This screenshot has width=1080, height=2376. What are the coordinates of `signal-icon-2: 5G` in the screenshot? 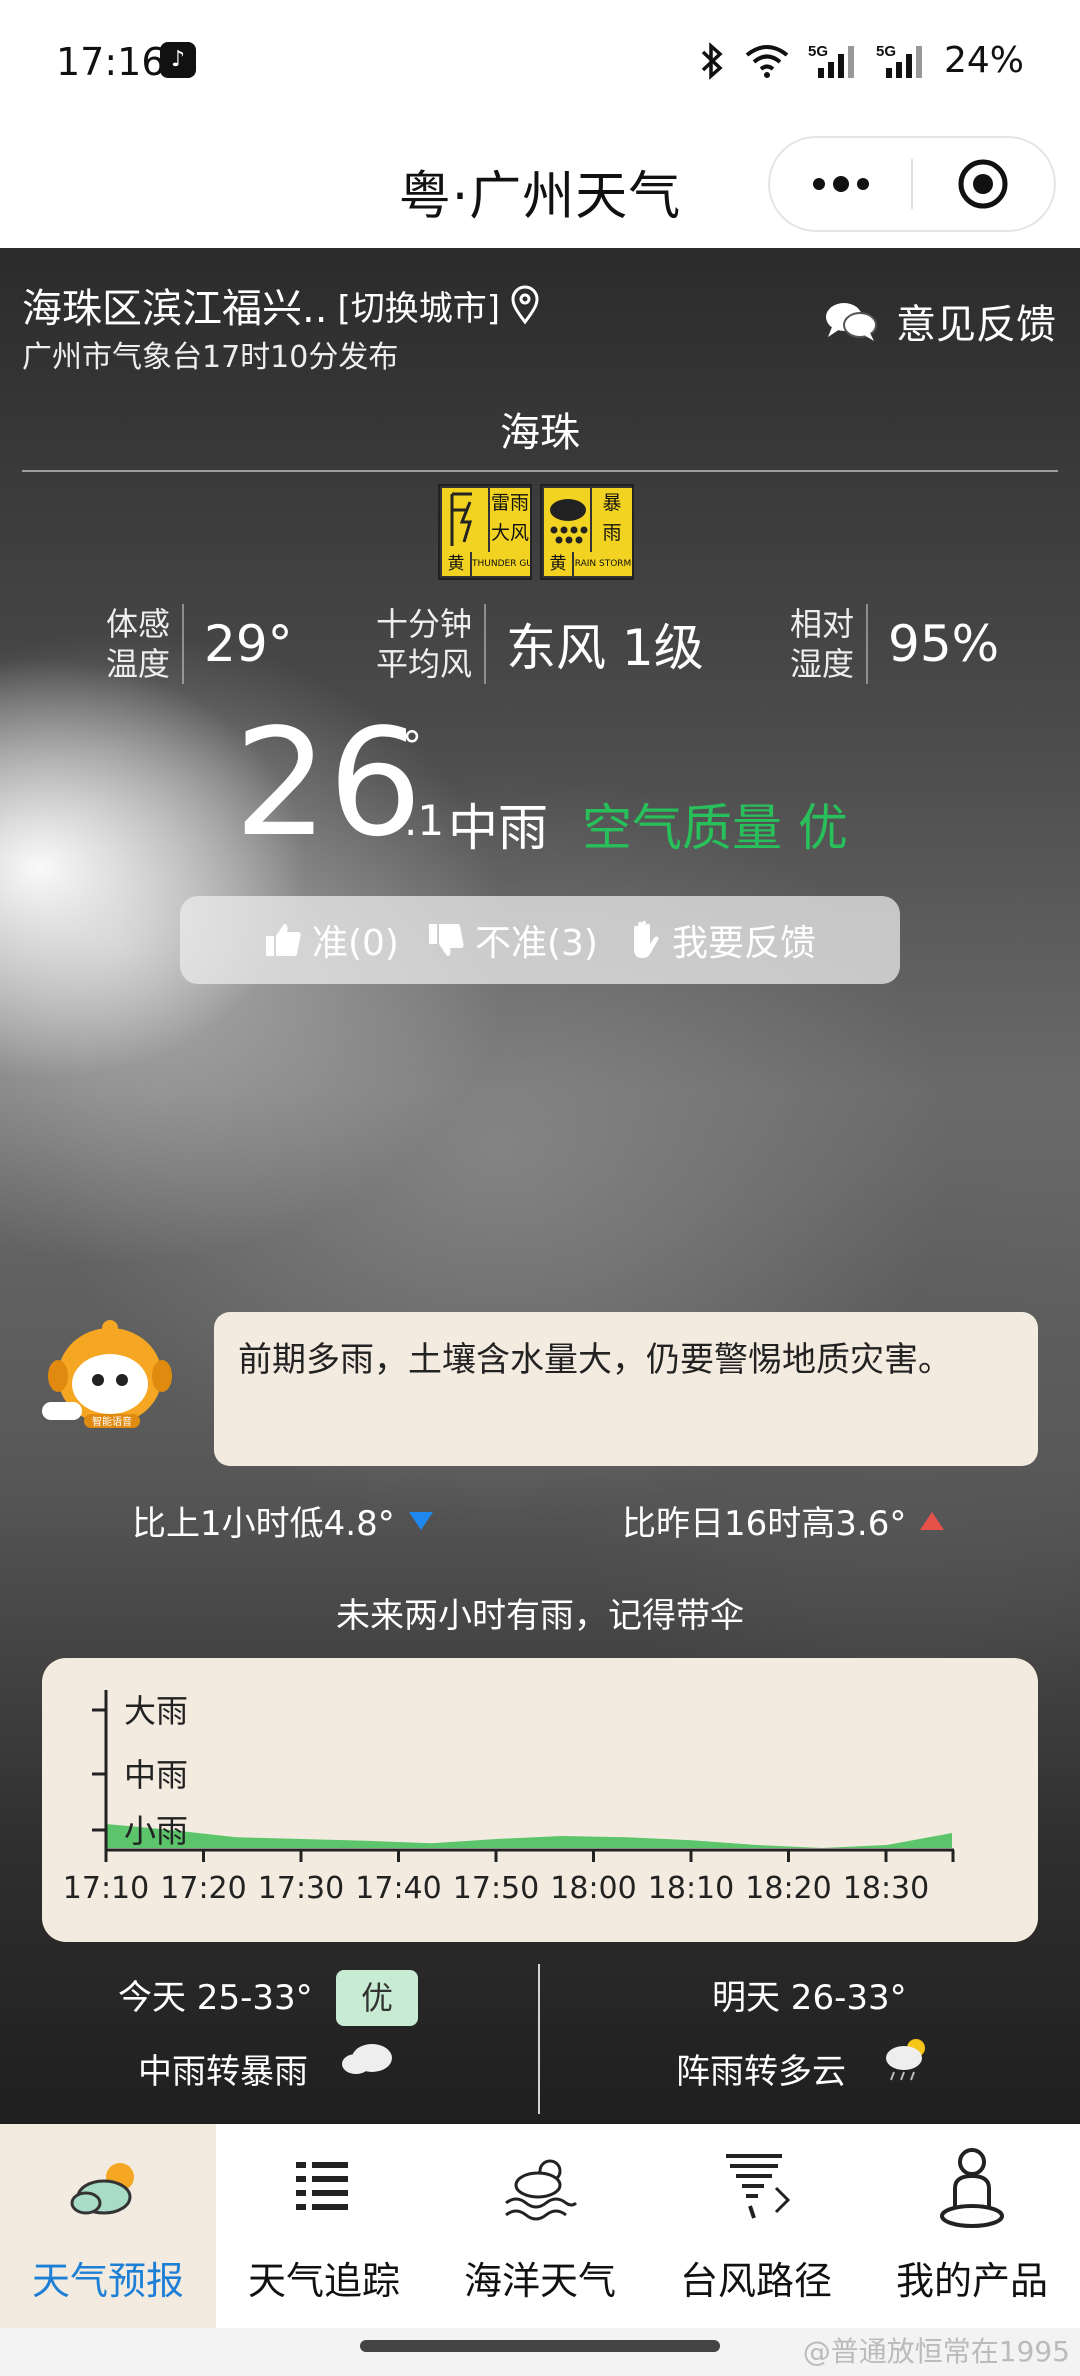 It's located at (899, 60).